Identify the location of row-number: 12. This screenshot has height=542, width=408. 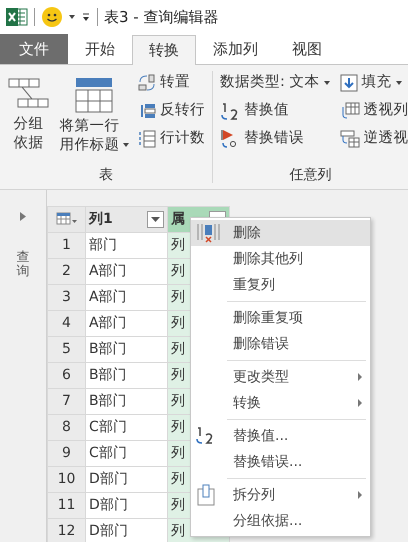
(67, 530).